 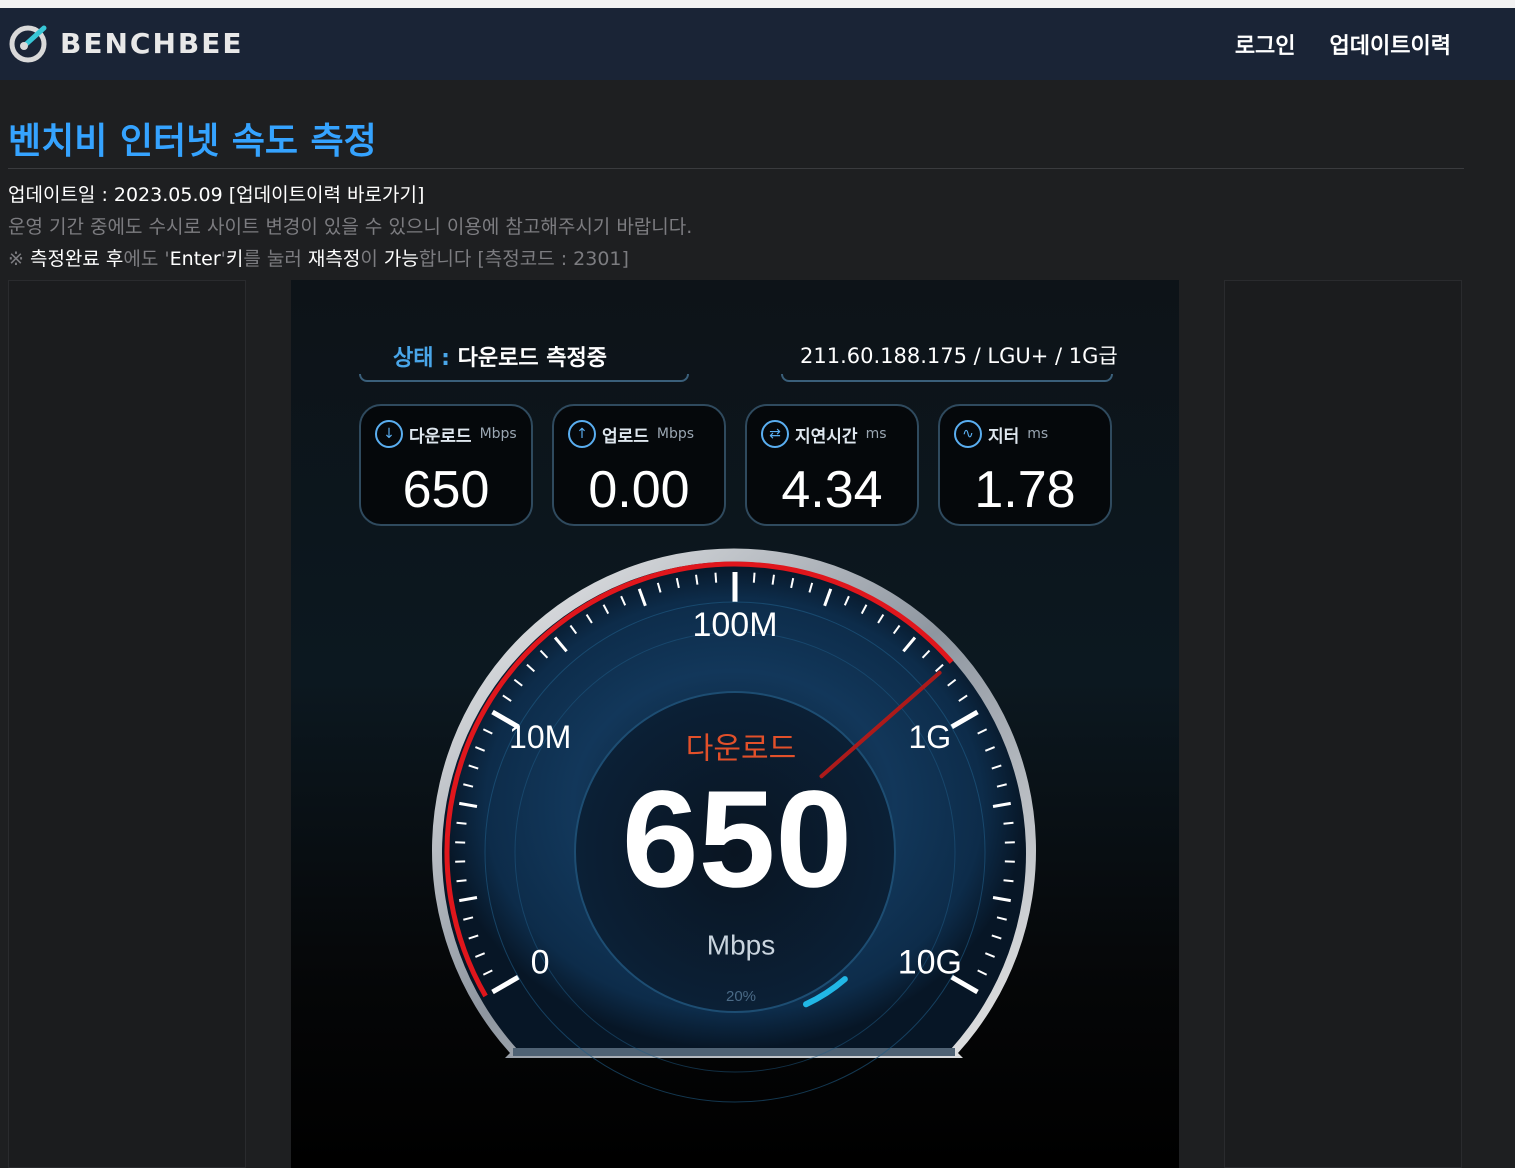 What do you see at coordinates (152, 43) in the screenshot?
I see `logo-text: BENCHBEE` at bounding box center [152, 43].